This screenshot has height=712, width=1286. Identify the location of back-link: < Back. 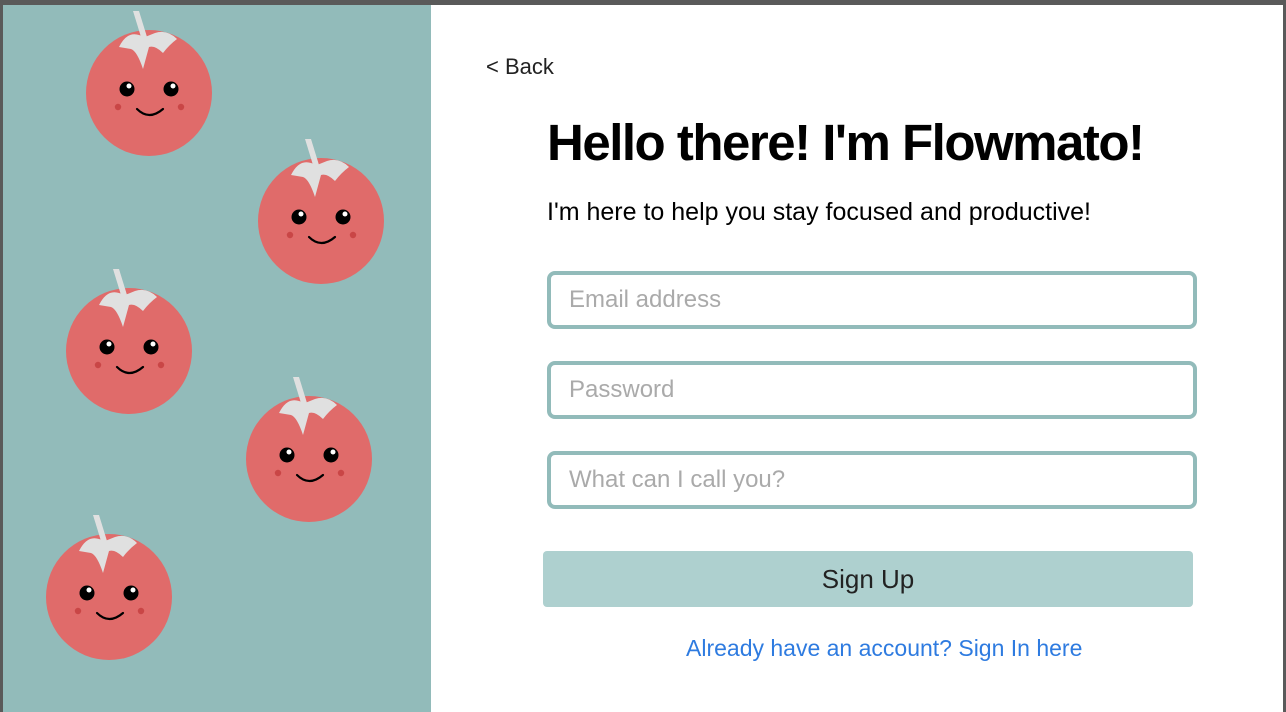
(520, 67).